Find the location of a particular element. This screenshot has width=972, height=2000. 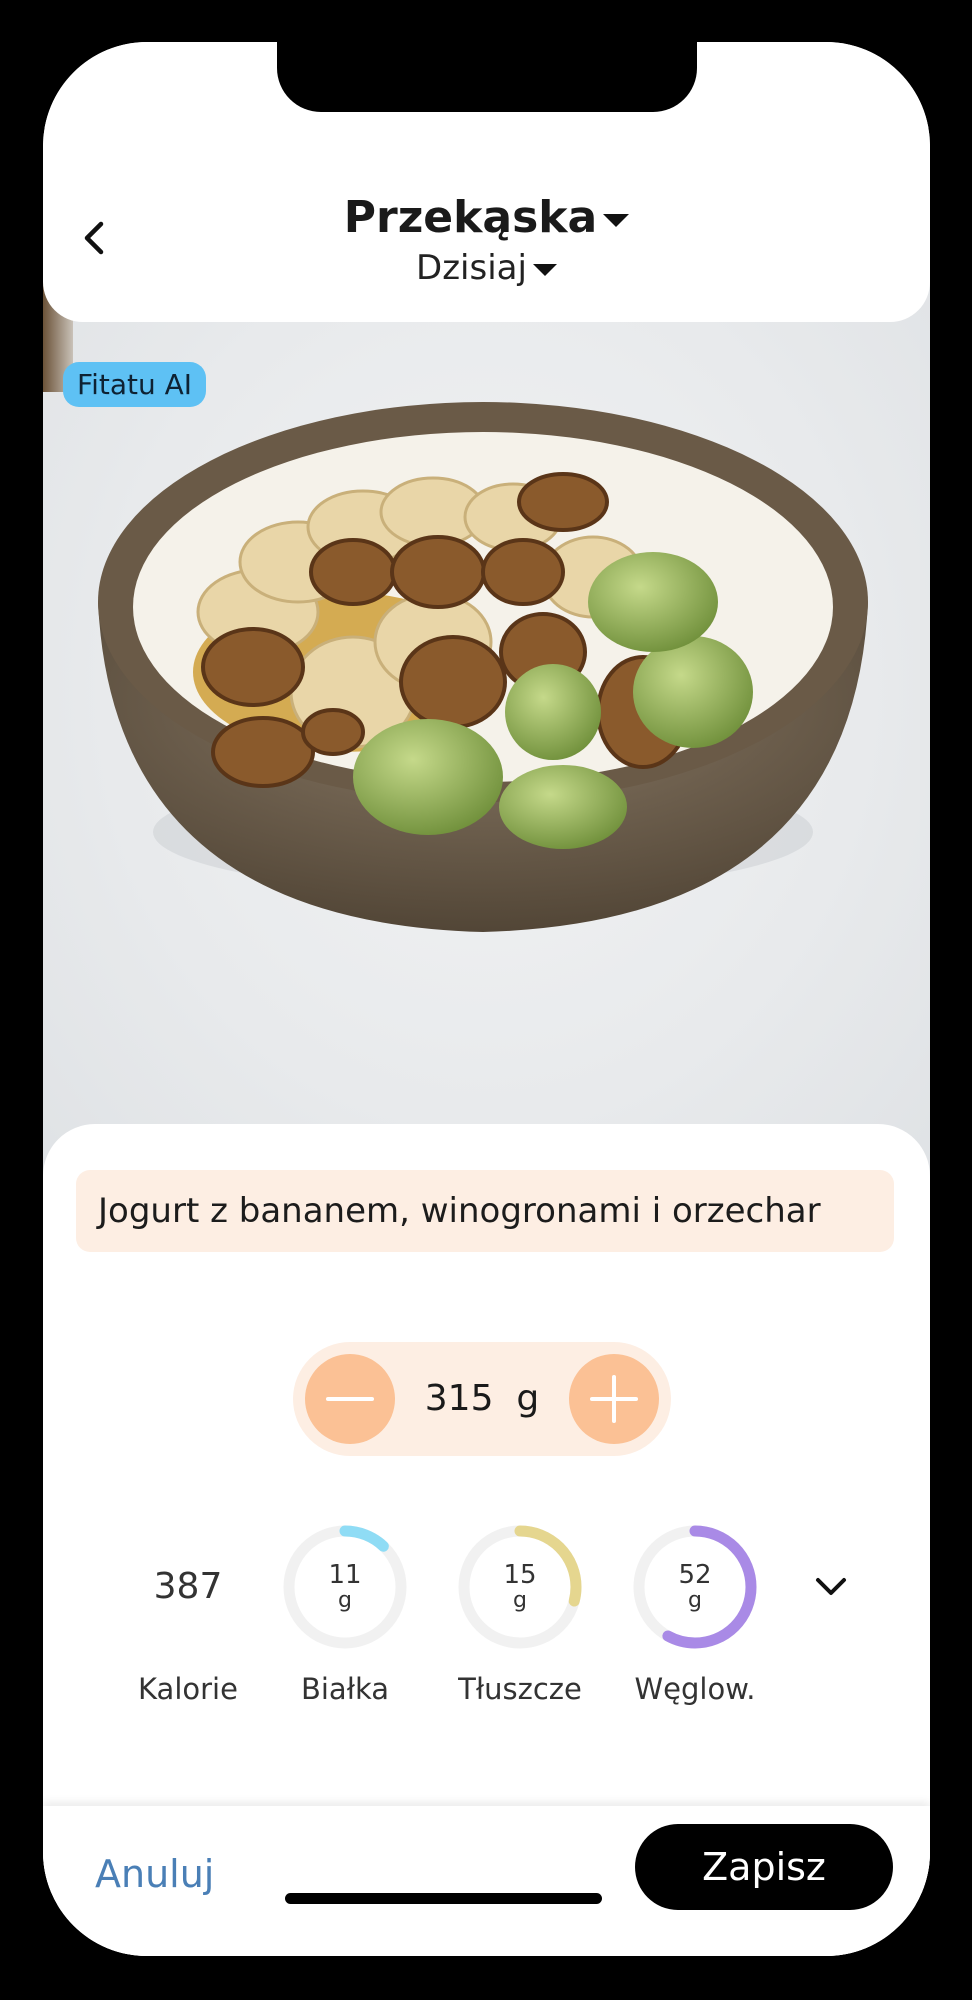

fat-stat: 15 g Tłuszcze is located at coordinates (520, 1615).